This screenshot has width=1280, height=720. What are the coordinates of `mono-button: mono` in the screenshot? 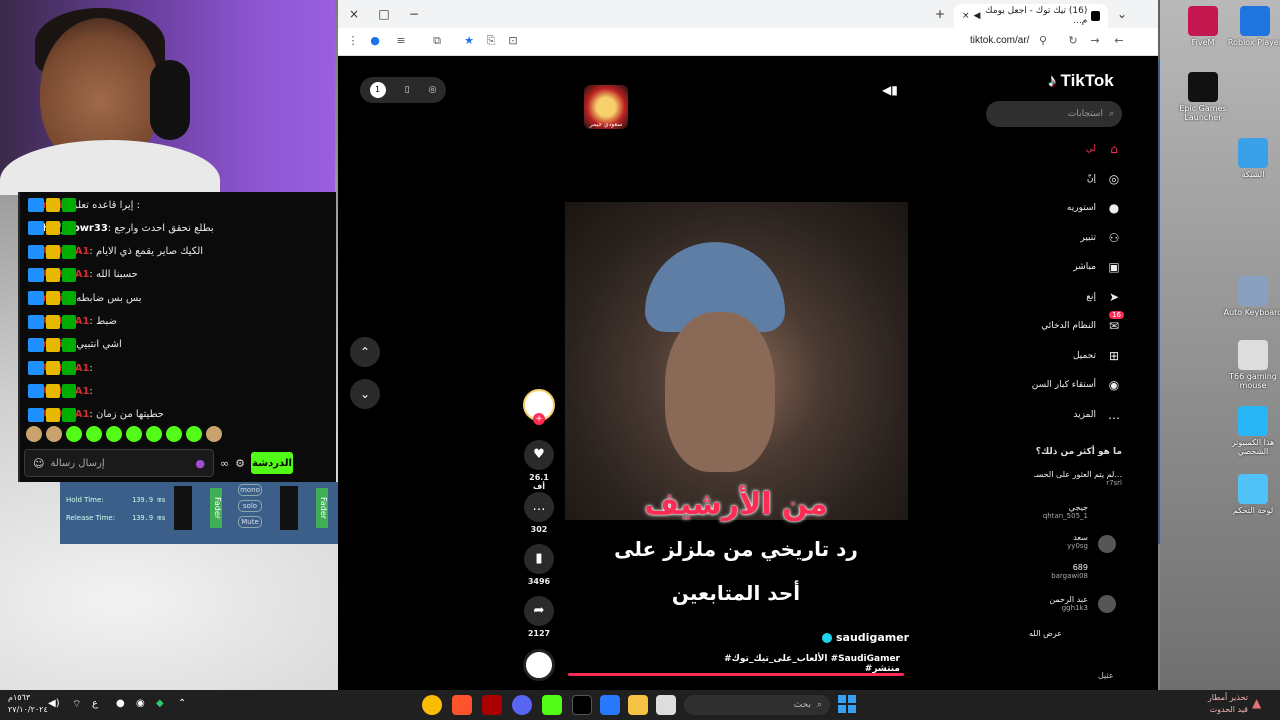 It's located at (250, 490).